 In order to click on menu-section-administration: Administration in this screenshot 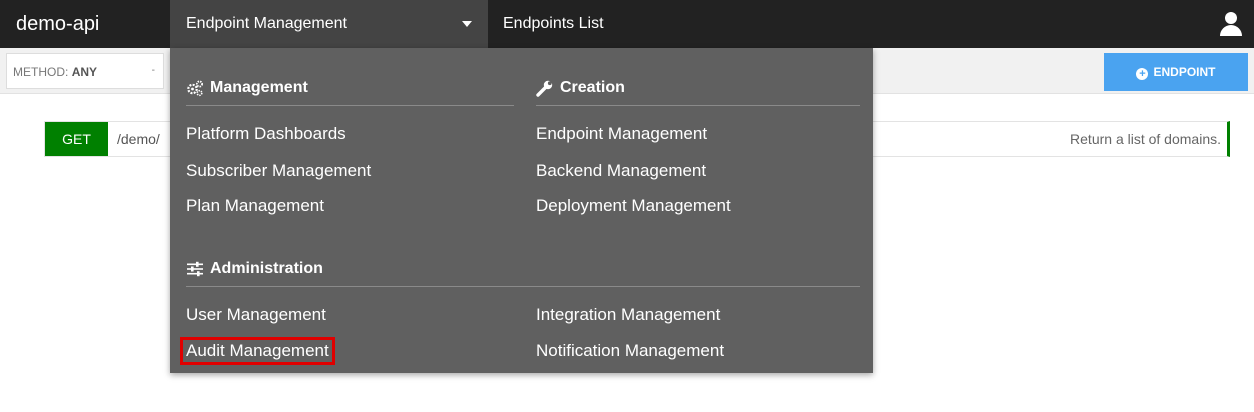, I will do `click(336, 269)`.